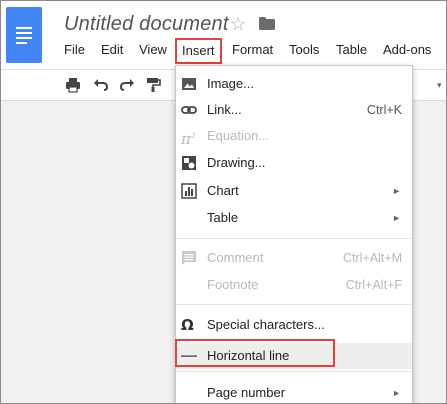  What do you see at coordinates (294, 285) in the screenshot?
I see `menu-item-footnote: Footnote Ctrl+Alt+F` at bounding box center [294, 285].